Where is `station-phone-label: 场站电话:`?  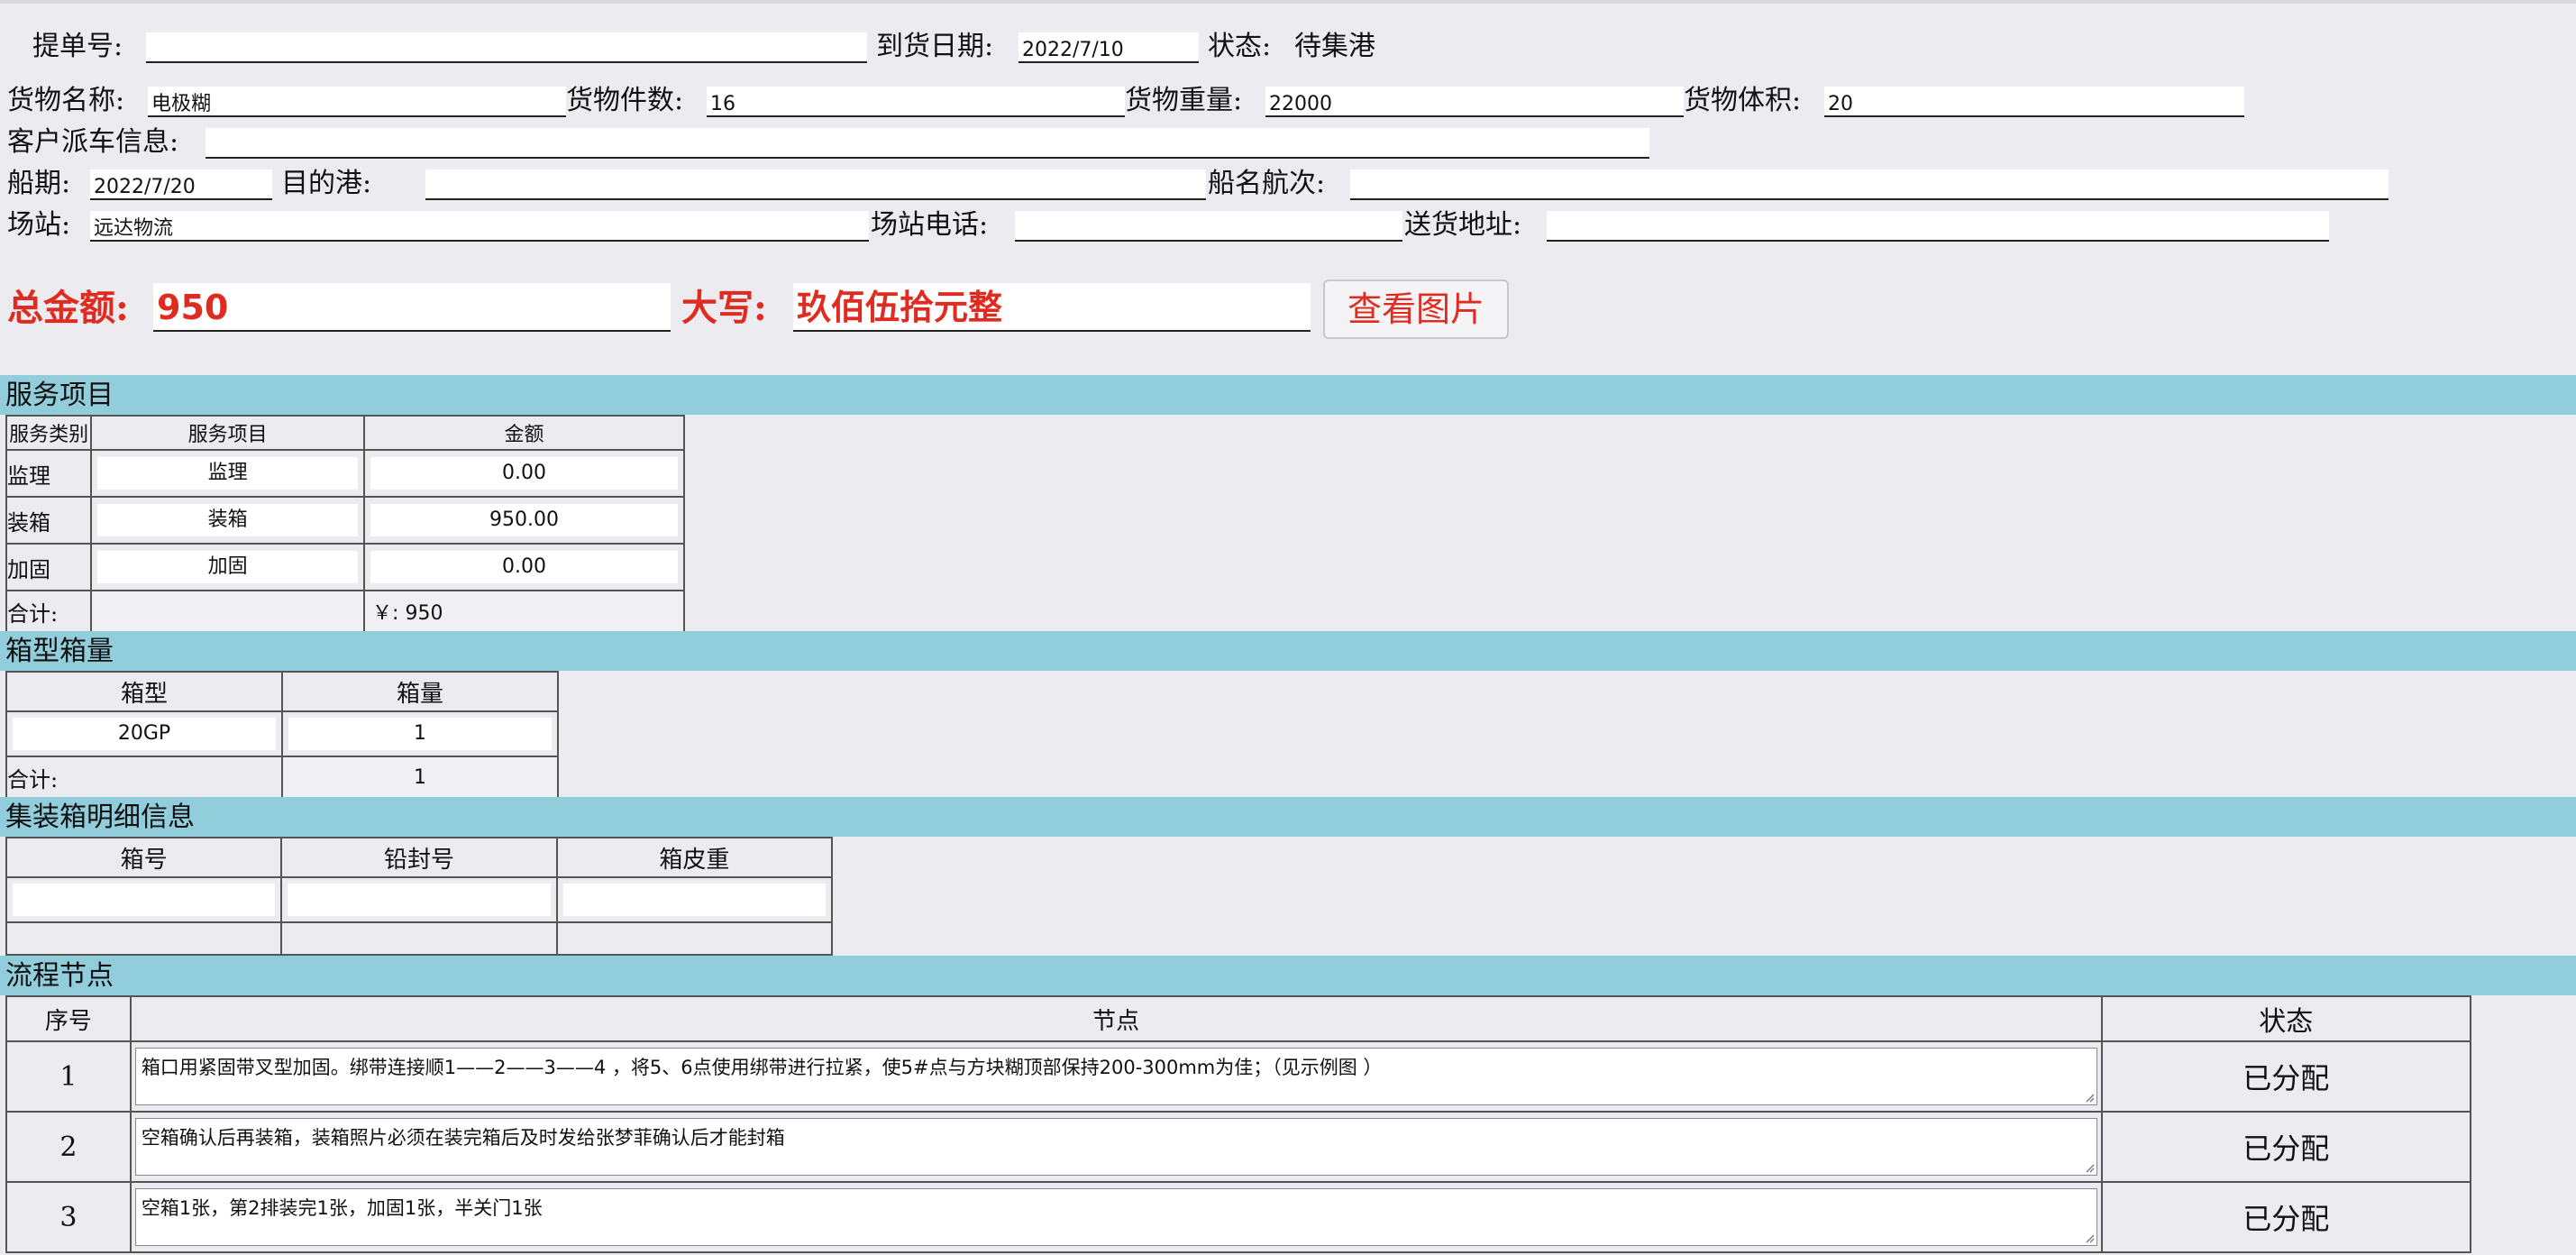 station-phone-label: 场站电话: is located at coordinates (930, 225).